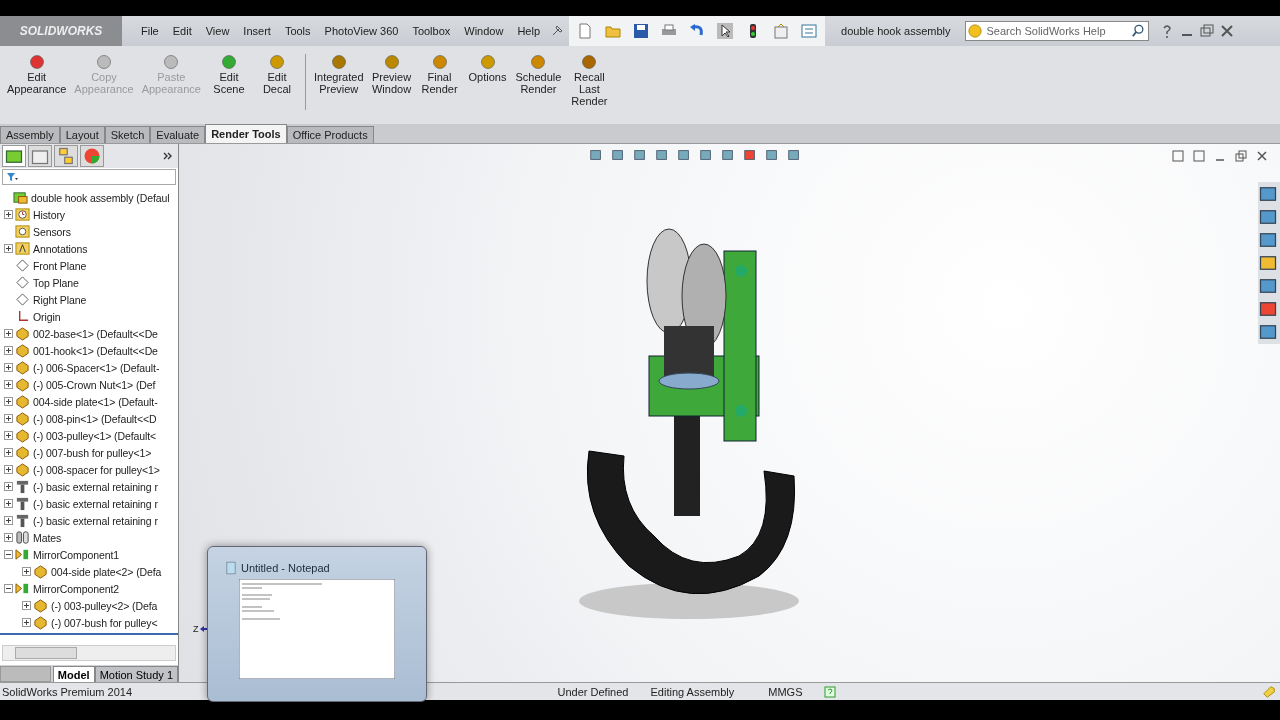 Image resolution: width=1280 pixels, height=720 pixels. What do you see at coordinates (60, 265) in the screenshot?
I see `tree-item: Front Plane` at bounding box center [60, 265].